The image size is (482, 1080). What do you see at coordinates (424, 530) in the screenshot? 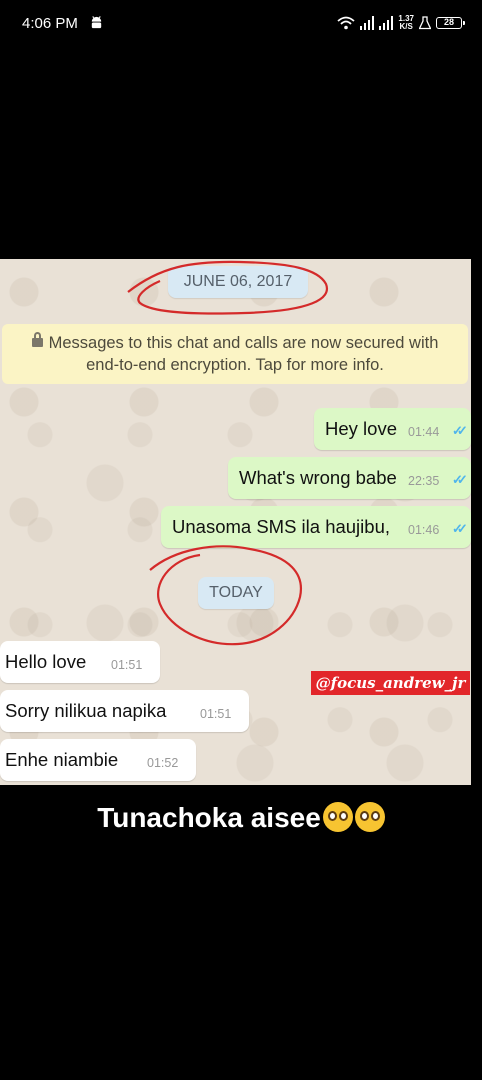
I see `message-time: 01:46` at bounding box center [424, 530].